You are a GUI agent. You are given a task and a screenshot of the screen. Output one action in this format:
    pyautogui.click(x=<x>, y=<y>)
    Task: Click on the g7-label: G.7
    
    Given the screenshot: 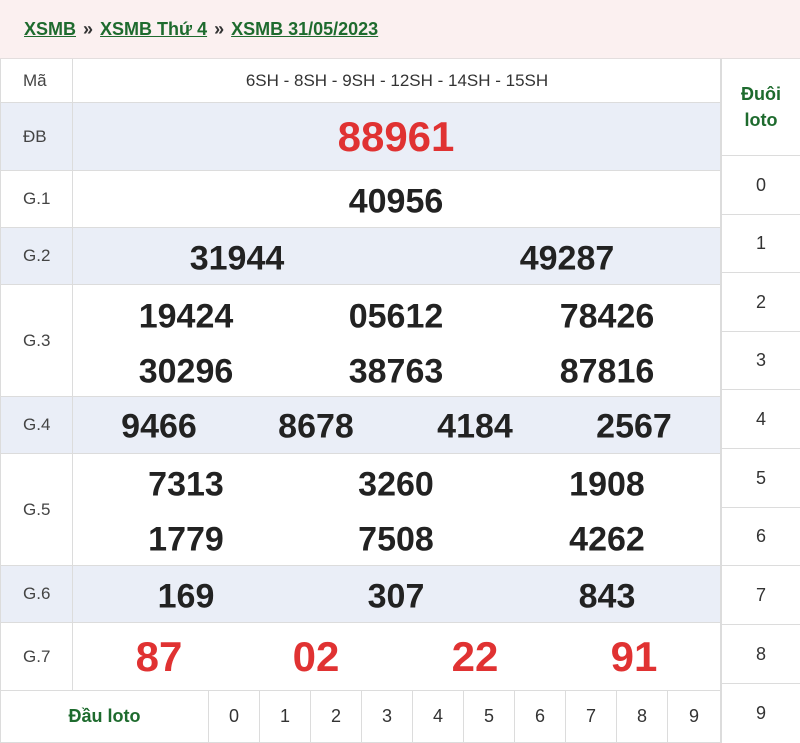 What is the action you would take?
    pyautogui.click(x=36, y=657)
    